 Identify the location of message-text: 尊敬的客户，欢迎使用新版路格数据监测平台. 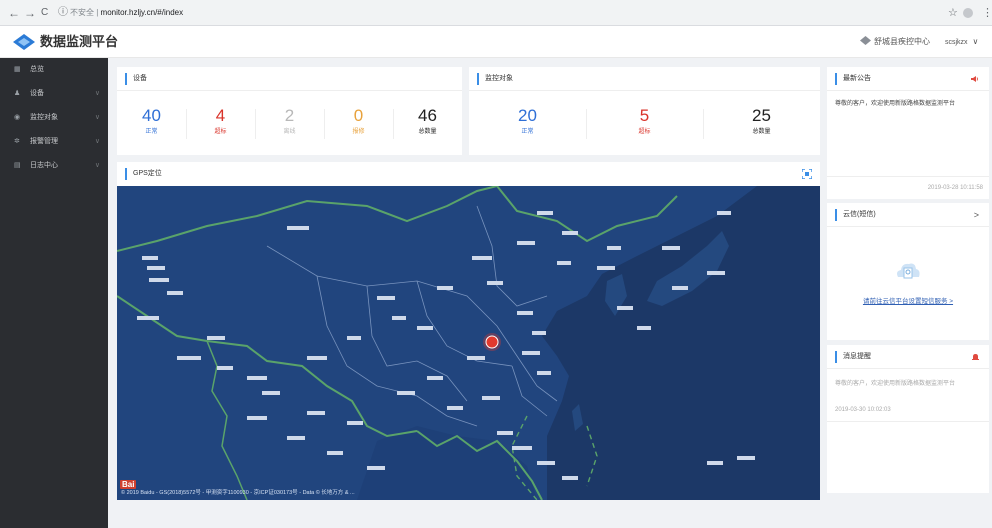
(895, 384).